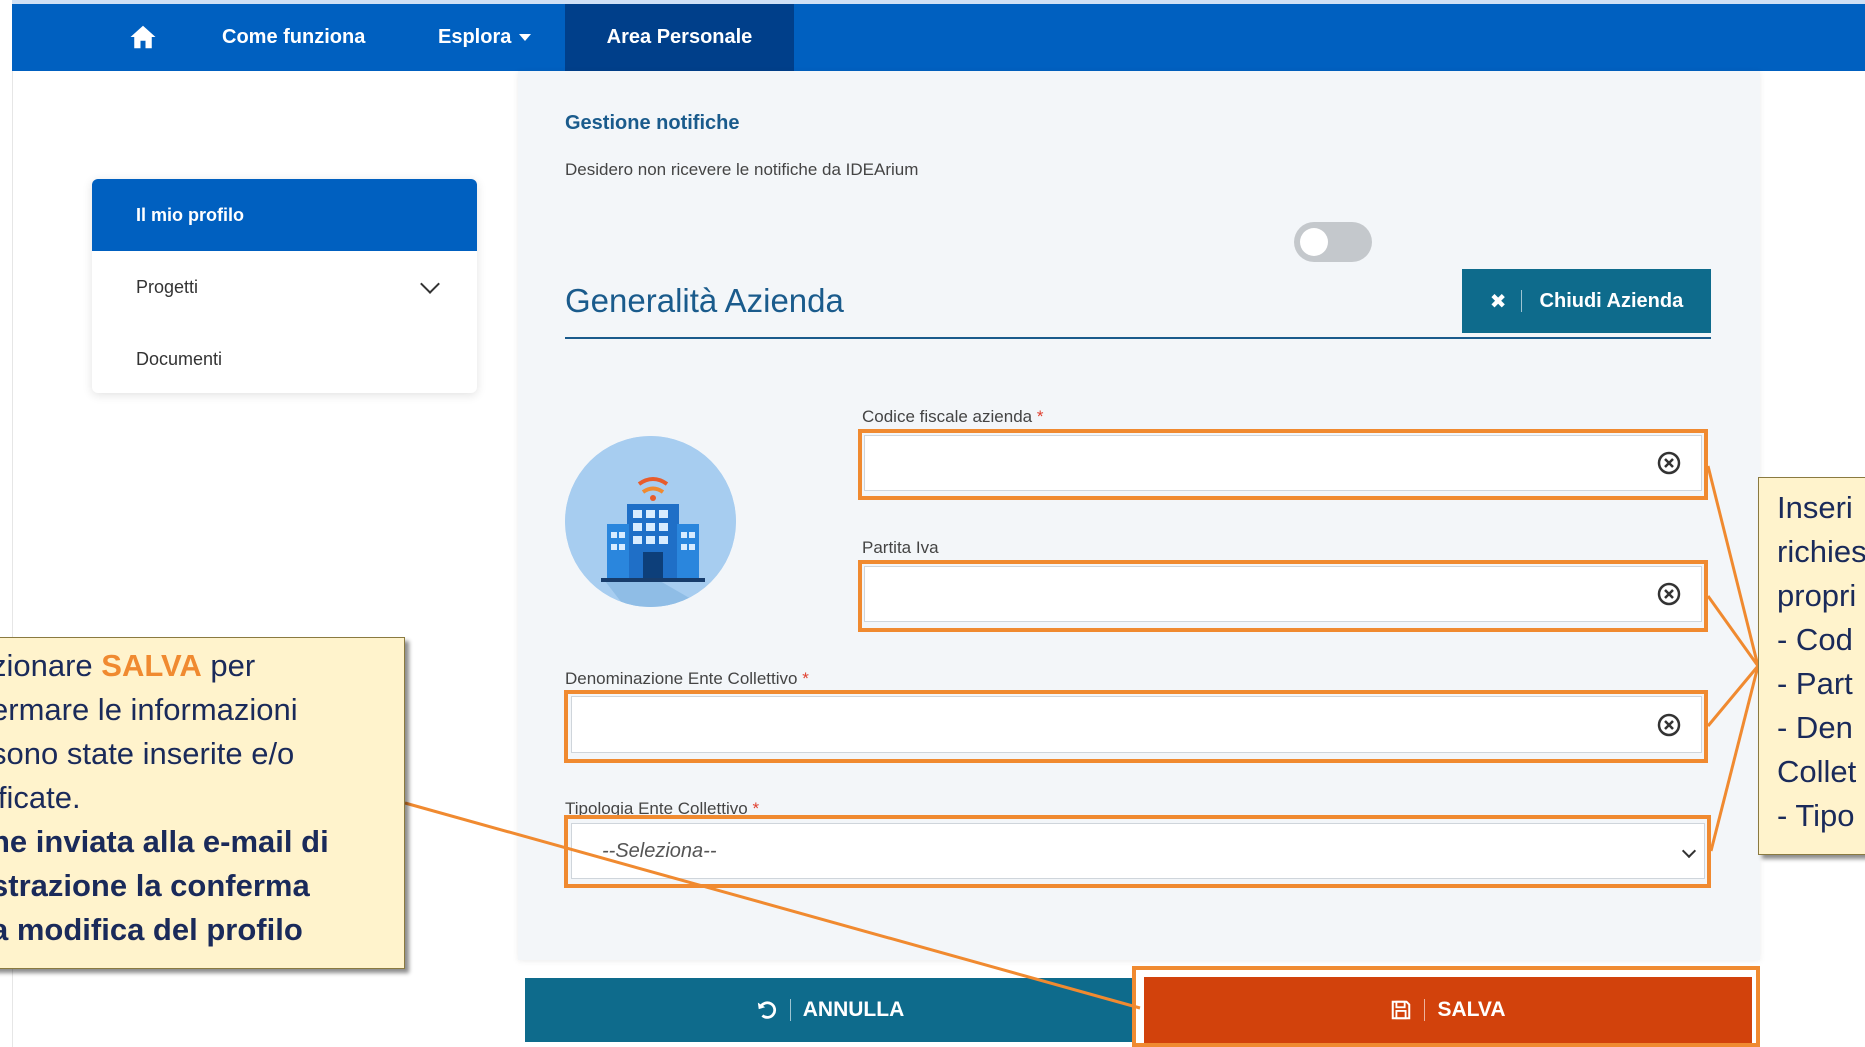 The image size is (1865, 1047). I want to click on company-section-title: Generalità Azienda, so click(704, 300).